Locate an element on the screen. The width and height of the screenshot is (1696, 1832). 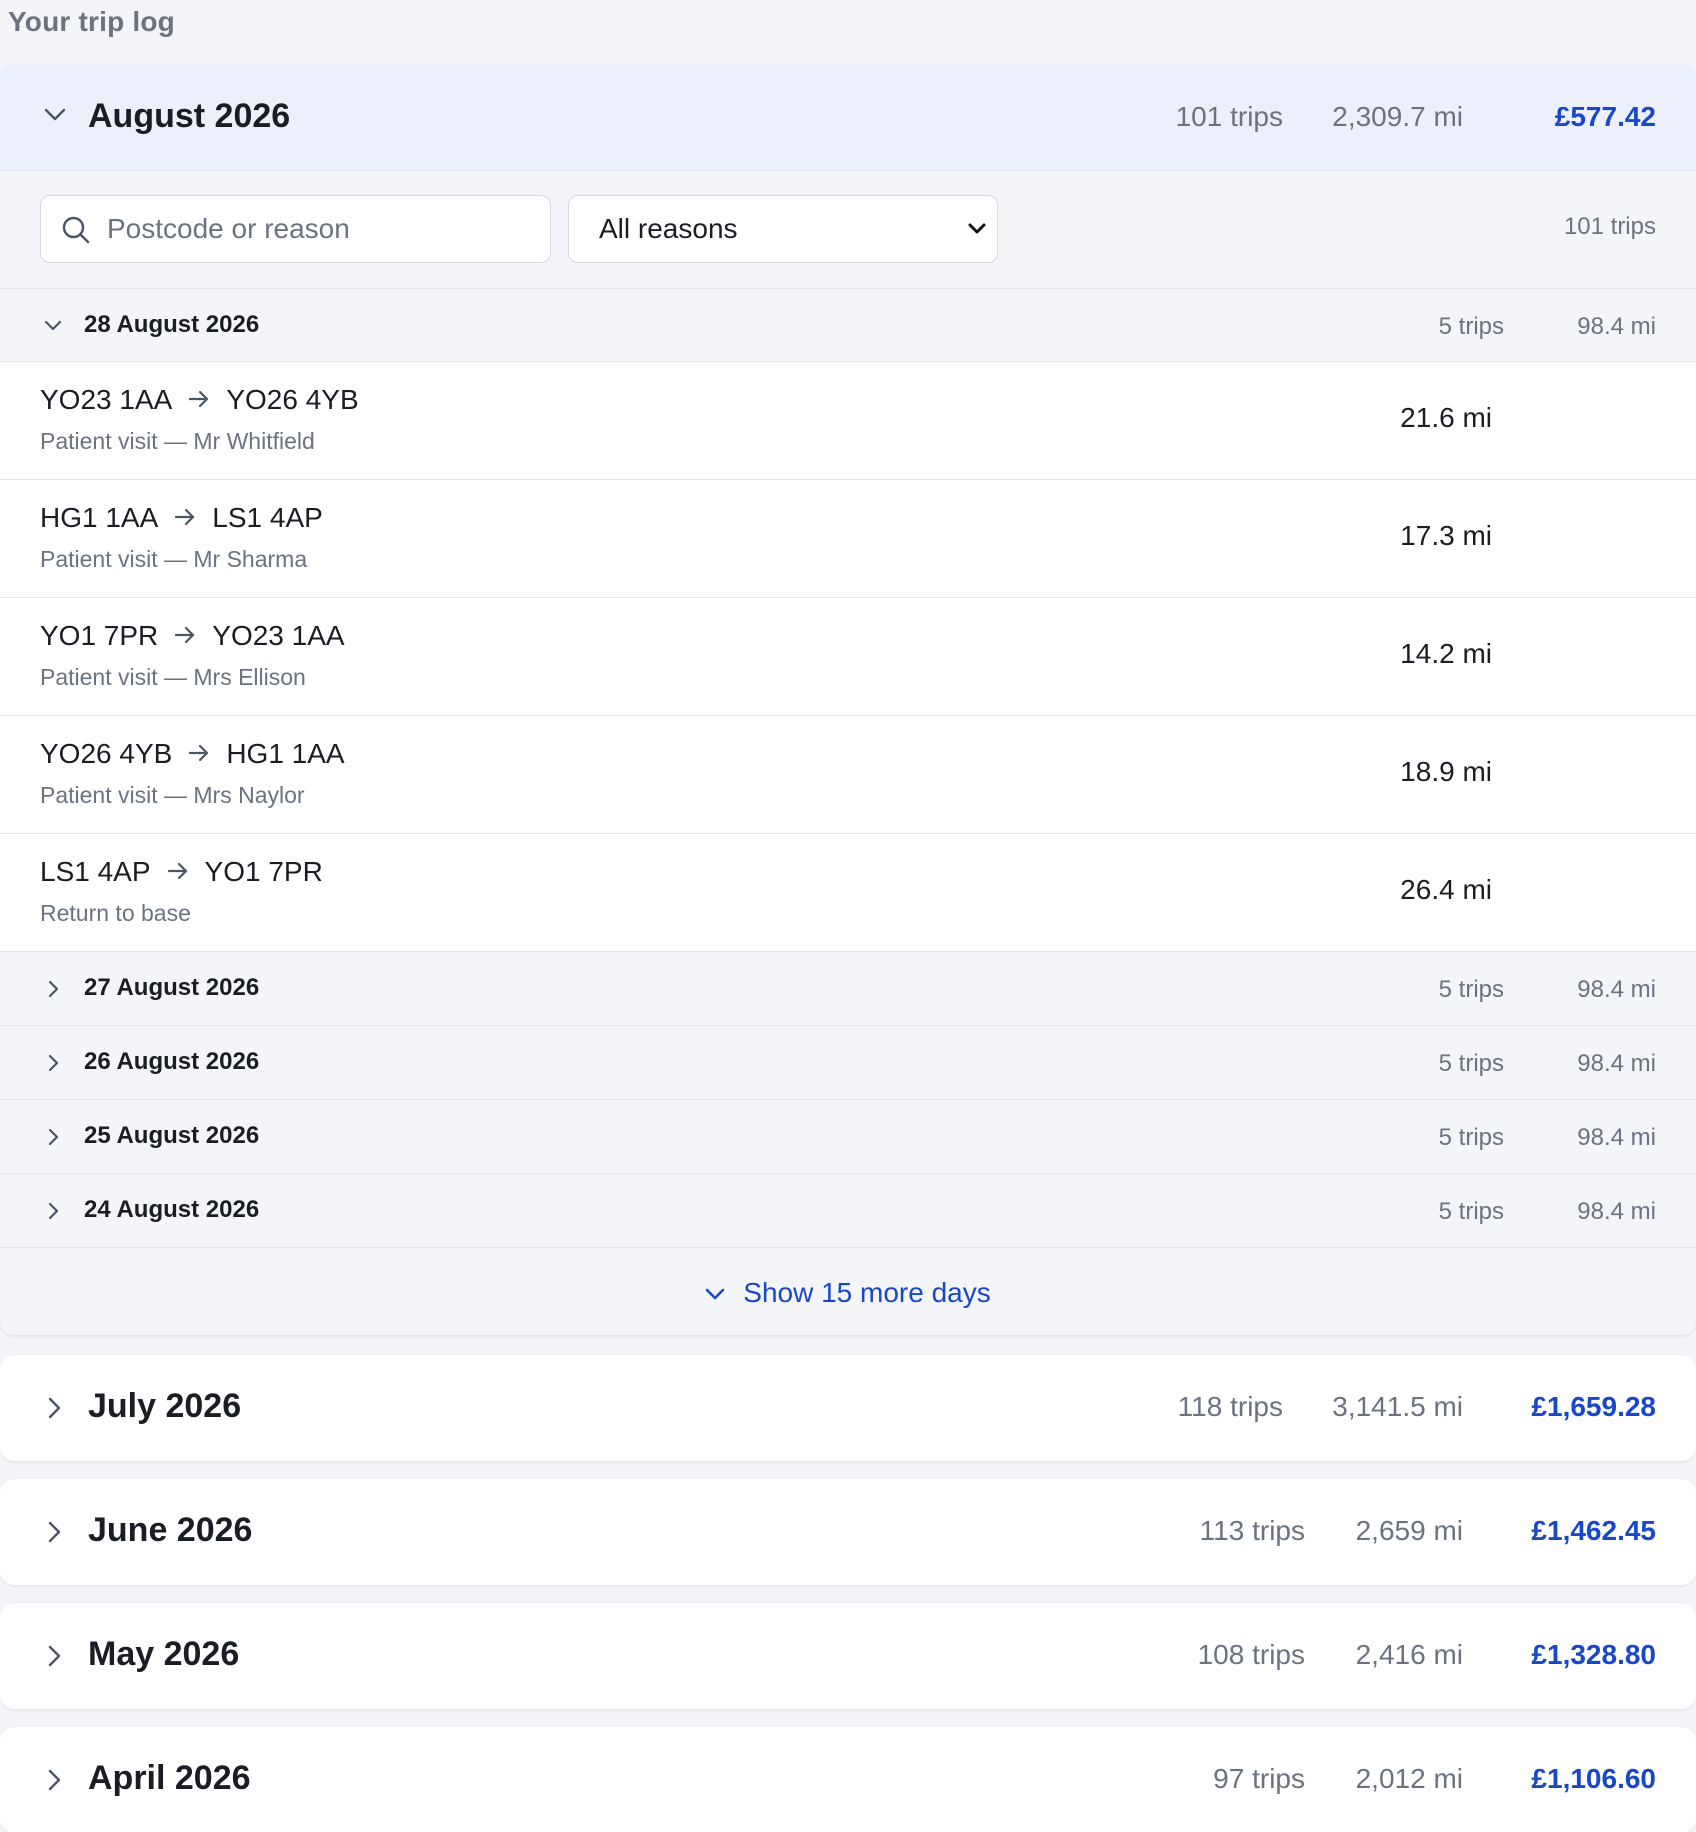
day-header-28-august: 28 August 2026 5 trips 98.4 mi is located at coordinates (848, 325).